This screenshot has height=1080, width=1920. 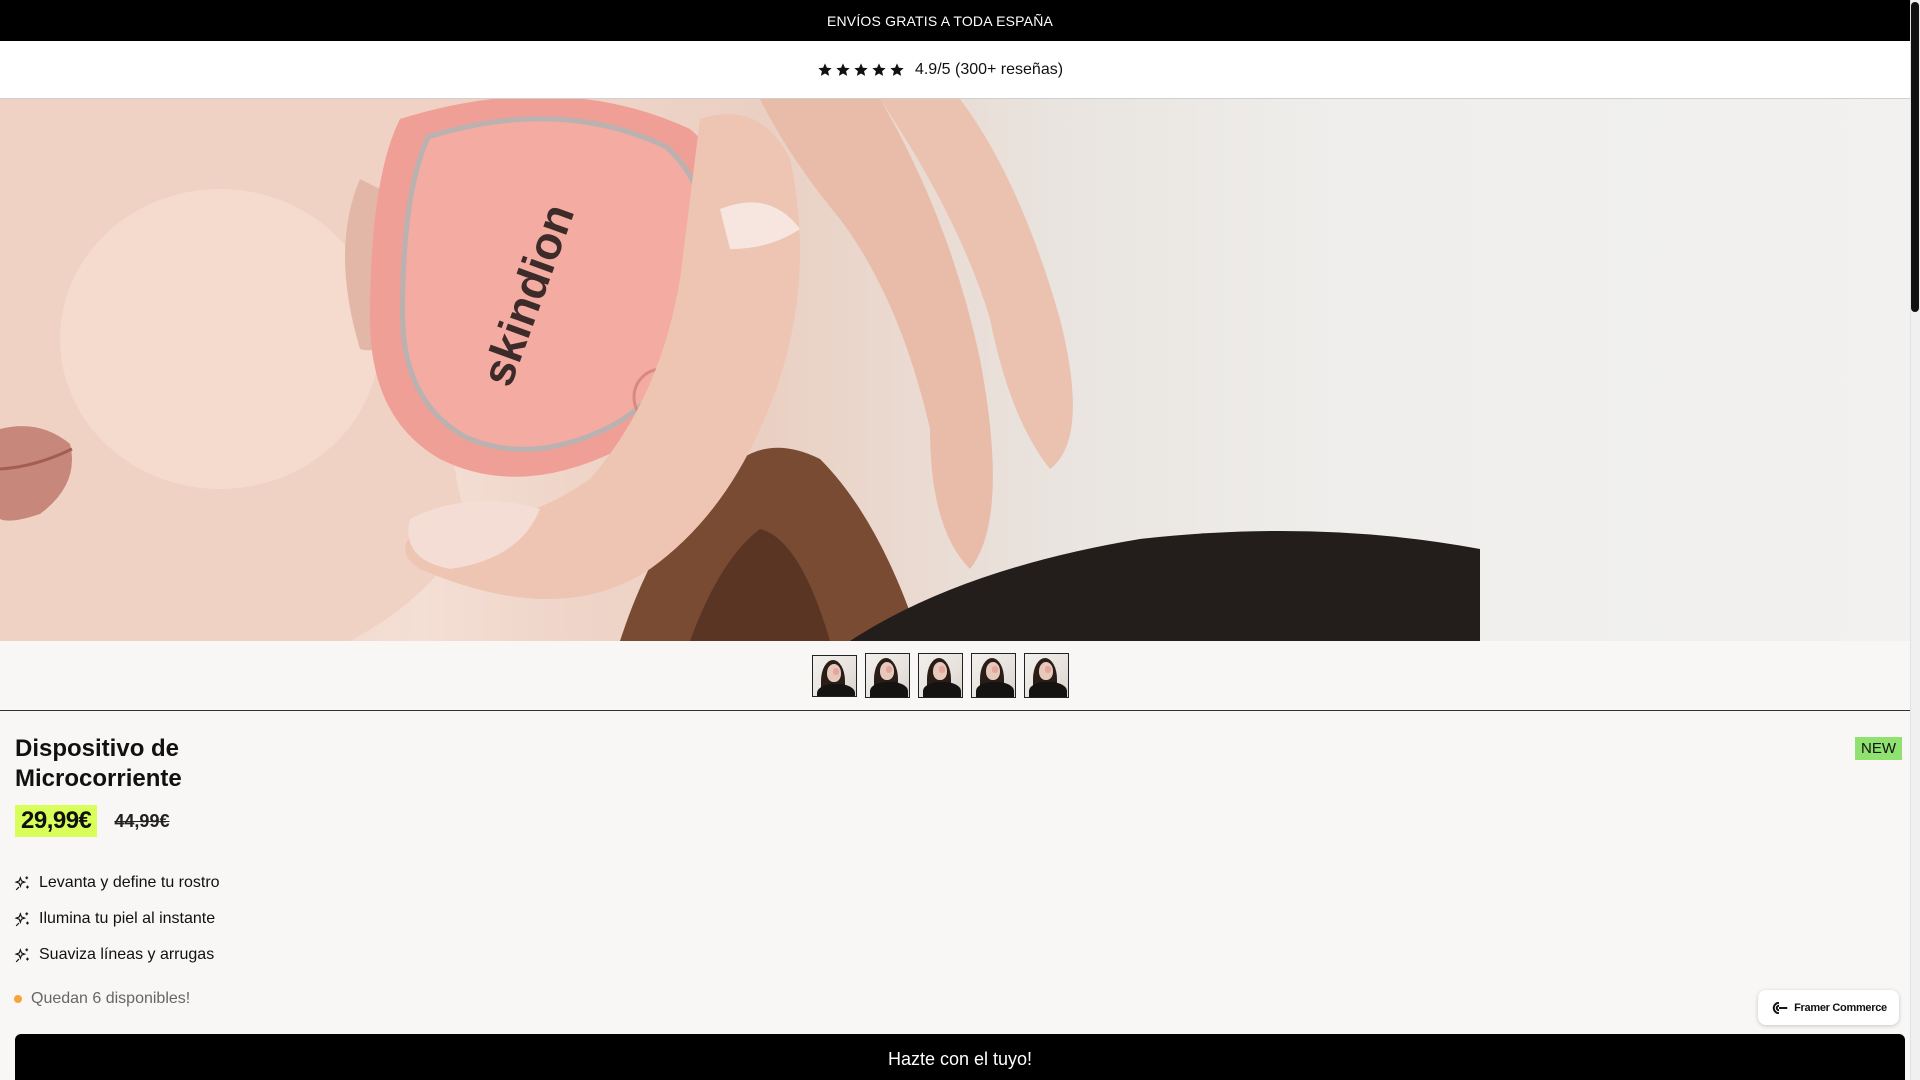 What do you see at coordinates (989, 69) in the screenshot?
I see `rating-text: 4.9/5 (300+ reseñas)` at bounding box center [989, 69].